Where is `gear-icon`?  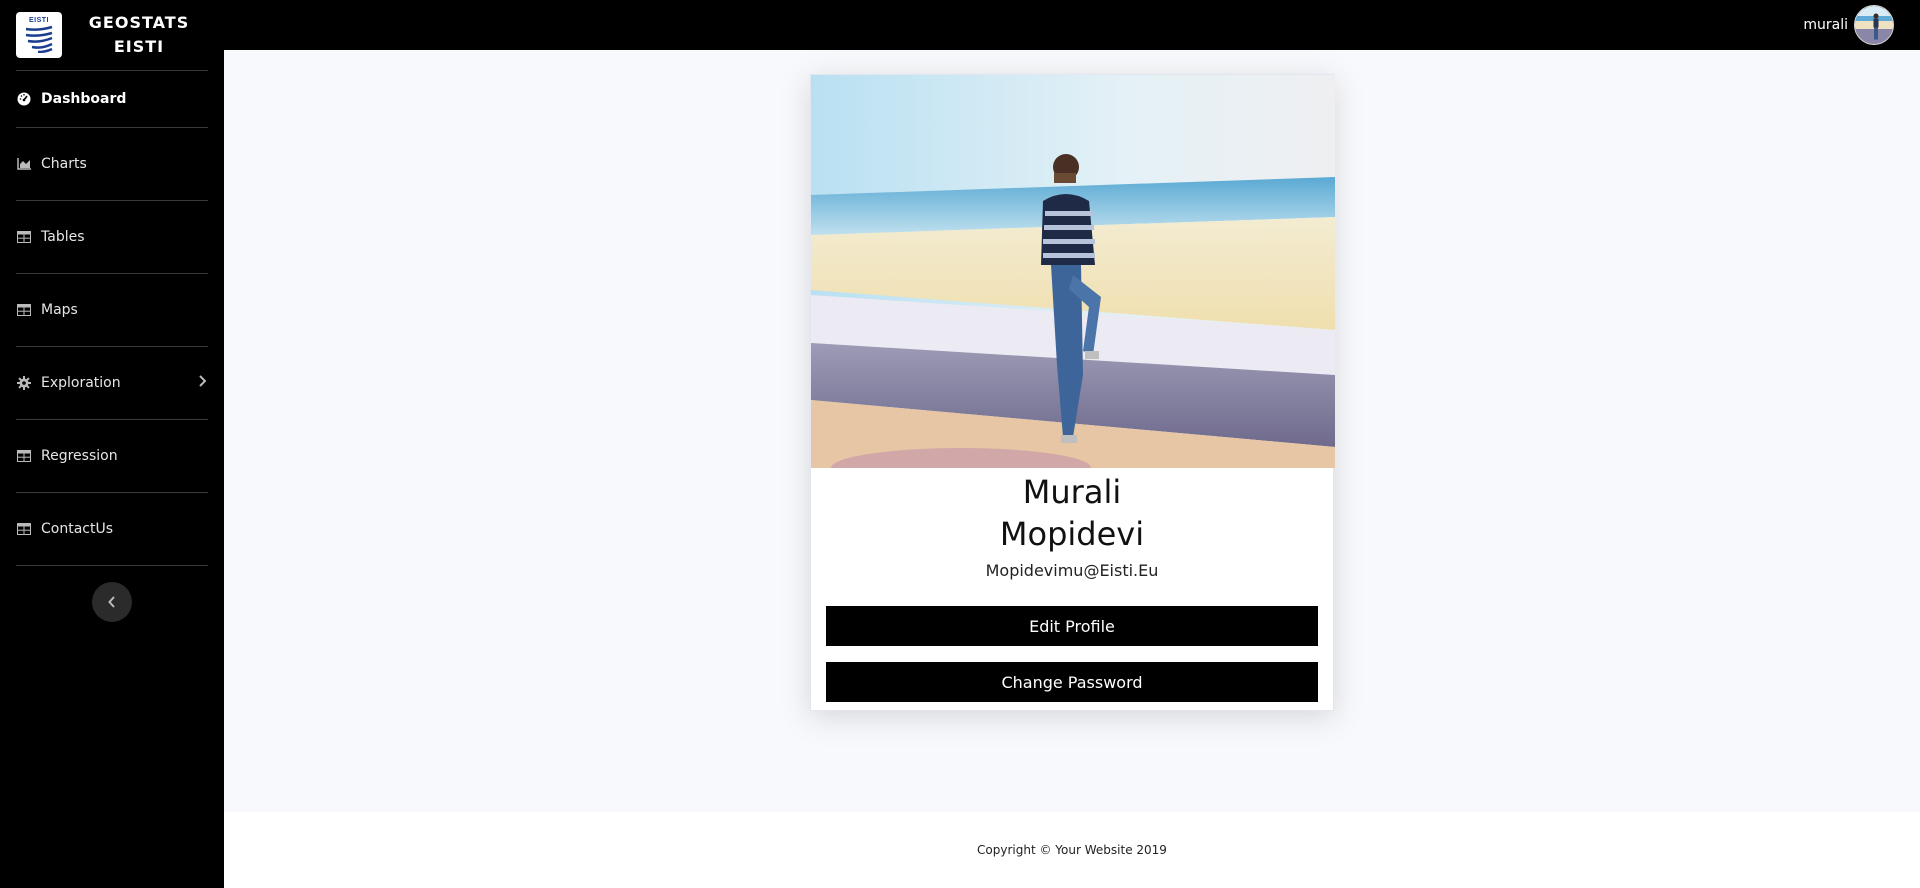 gear-icon is located at coordinates (24, 383).